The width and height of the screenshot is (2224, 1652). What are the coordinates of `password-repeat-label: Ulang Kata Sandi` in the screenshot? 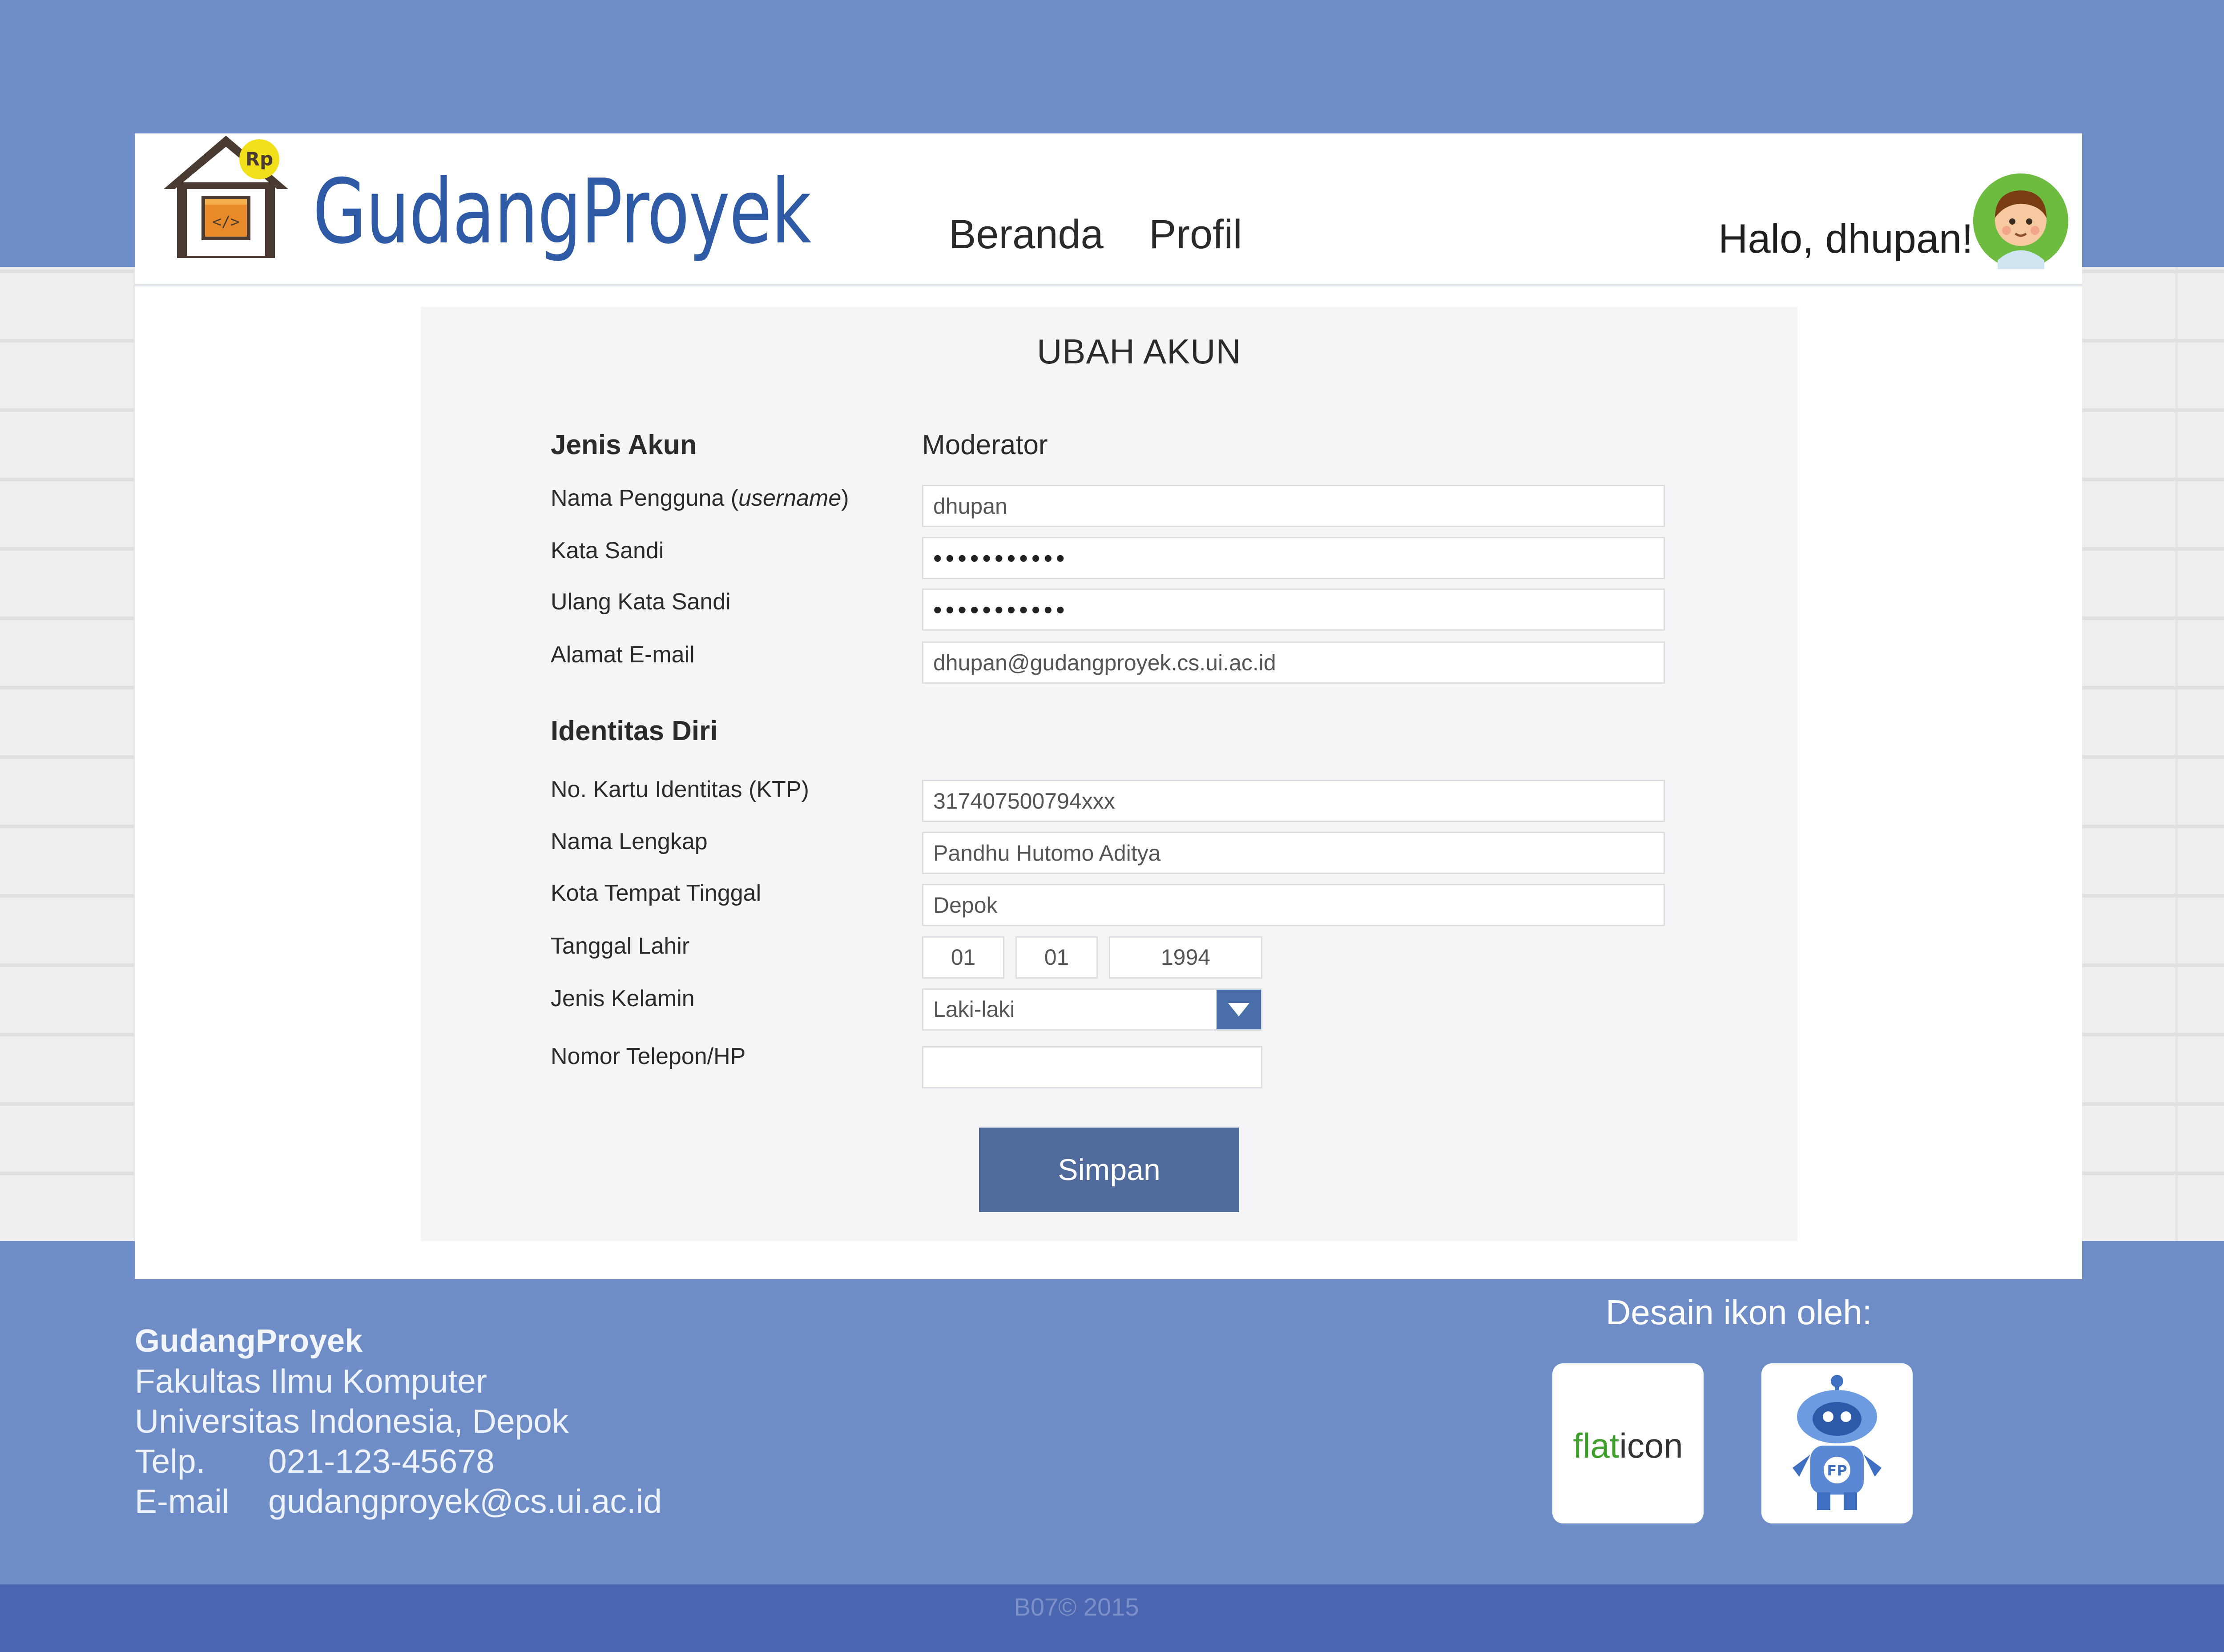 It's located at (641, 602).